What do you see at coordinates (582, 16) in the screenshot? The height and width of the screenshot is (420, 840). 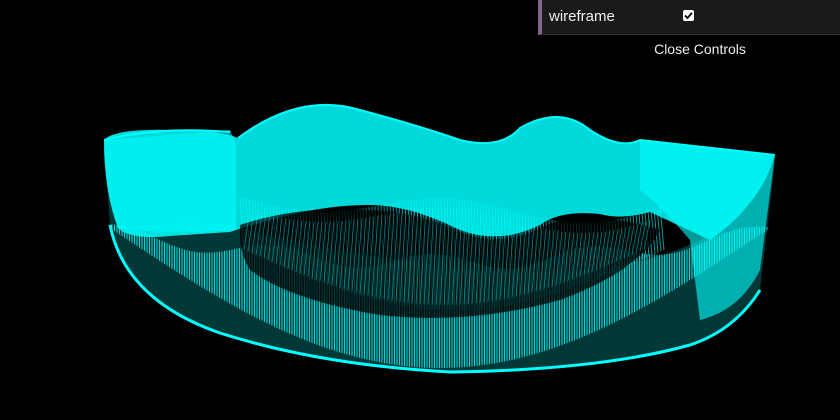 I see `wireframe-label: wireframe` at bounding box center [582, 16].